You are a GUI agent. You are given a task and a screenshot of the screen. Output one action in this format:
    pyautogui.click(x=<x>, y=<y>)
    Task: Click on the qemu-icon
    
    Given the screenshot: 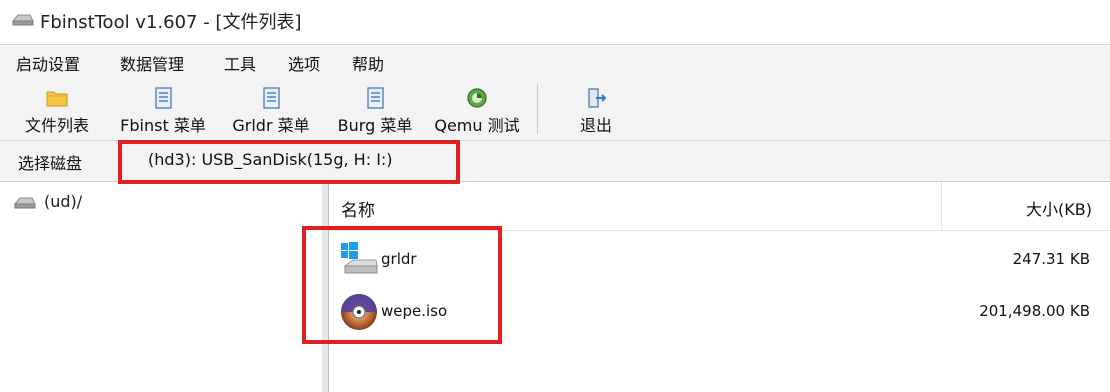 What is the action you would take?
    pyautogui.click(x=477, y=98)
    